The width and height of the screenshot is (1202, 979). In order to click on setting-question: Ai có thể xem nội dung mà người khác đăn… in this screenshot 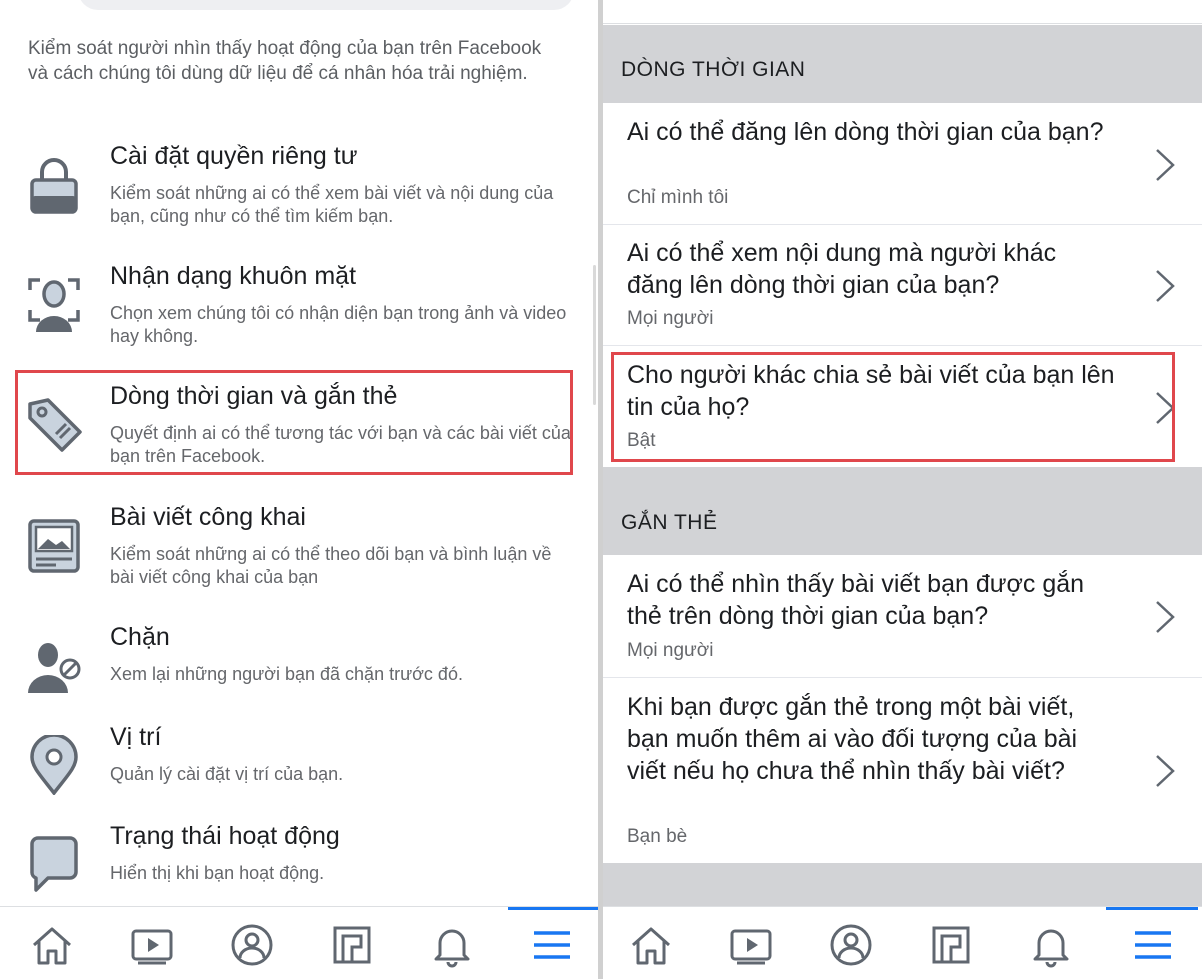, I will do `click(842, 269)`.